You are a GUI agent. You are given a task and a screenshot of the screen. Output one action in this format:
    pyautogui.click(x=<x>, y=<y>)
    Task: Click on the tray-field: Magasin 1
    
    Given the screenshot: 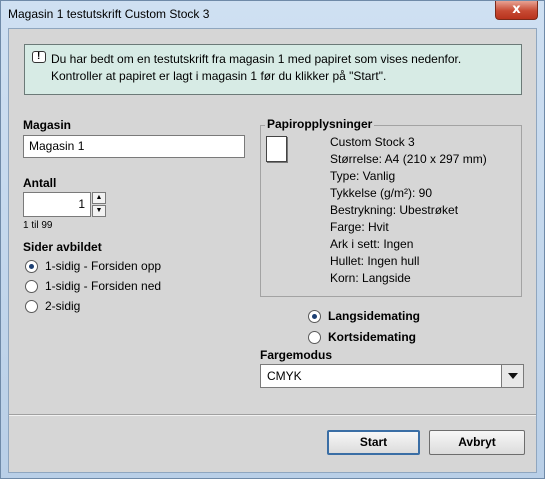 What is the action you would take?
    pyautogui.click(x=134, y=146)
    